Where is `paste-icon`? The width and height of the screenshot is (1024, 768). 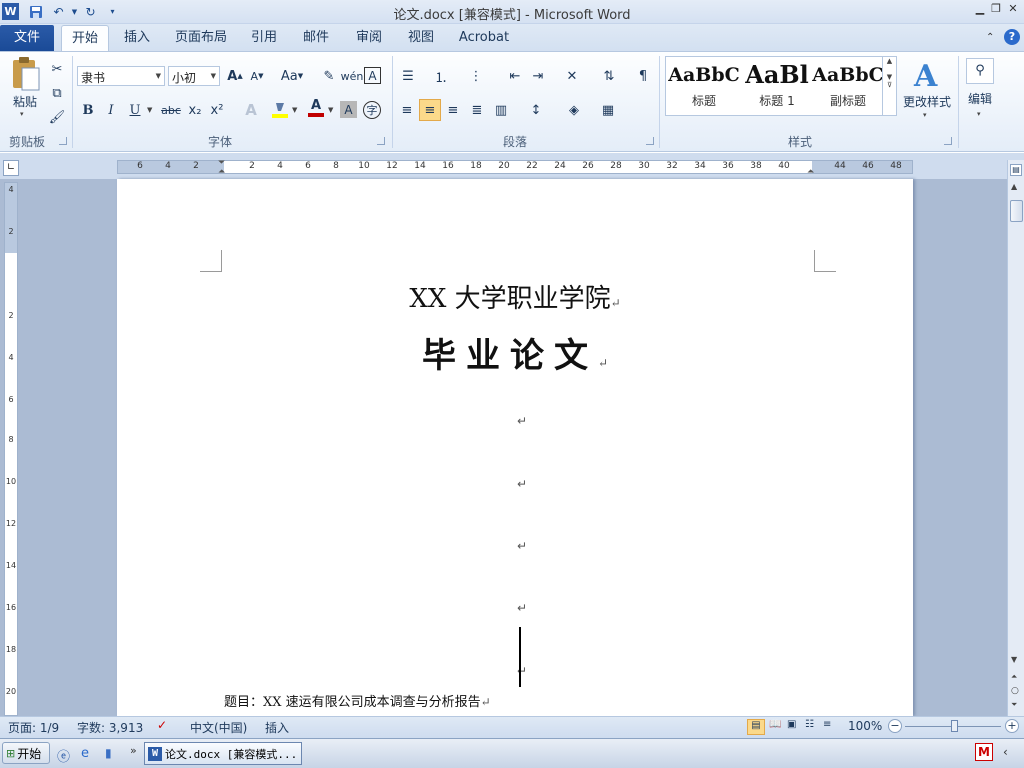
paste-icon is located at coordinates (25, 75).